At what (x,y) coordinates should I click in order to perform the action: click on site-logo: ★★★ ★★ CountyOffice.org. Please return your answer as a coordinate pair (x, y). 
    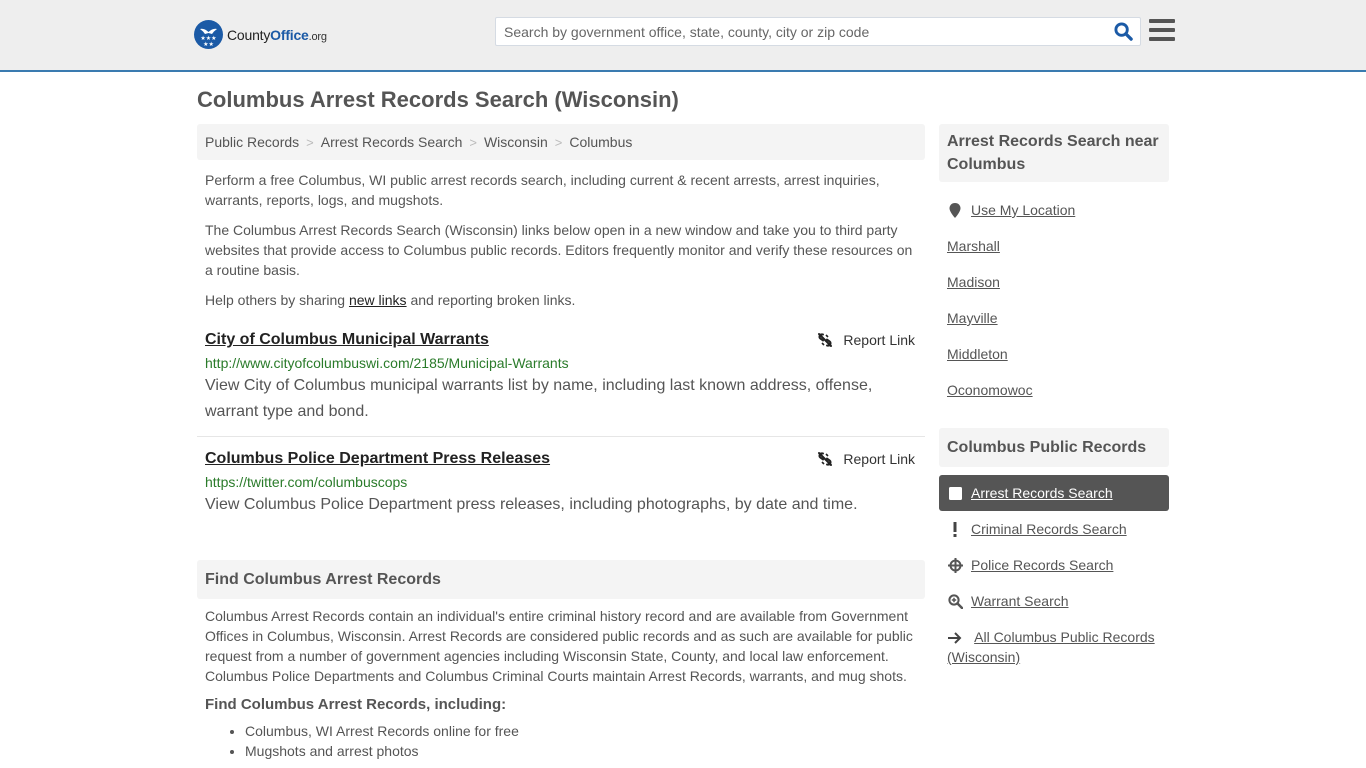
    Looking at the image, I should click on (260, 34).